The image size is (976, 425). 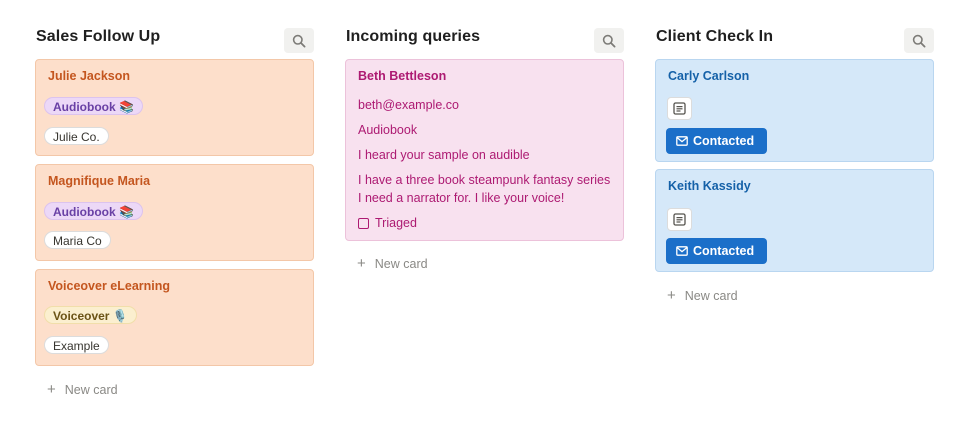 I want to click on company-tag: Julie Co., so click(x=76, y=136).